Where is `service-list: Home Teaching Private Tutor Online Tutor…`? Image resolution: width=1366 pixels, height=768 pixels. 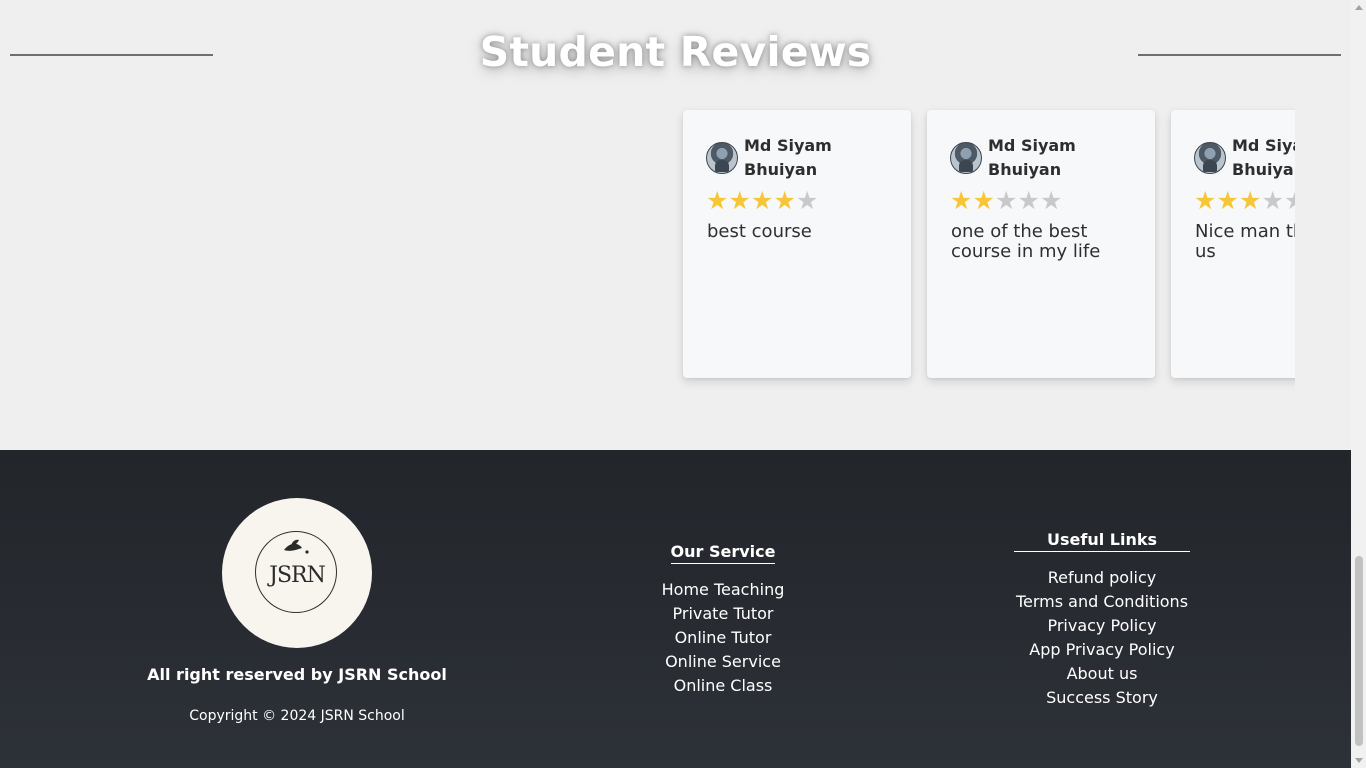 service-list: Home Teaching Private Tutor Online Tutor… is located at coordinates (723, 638).